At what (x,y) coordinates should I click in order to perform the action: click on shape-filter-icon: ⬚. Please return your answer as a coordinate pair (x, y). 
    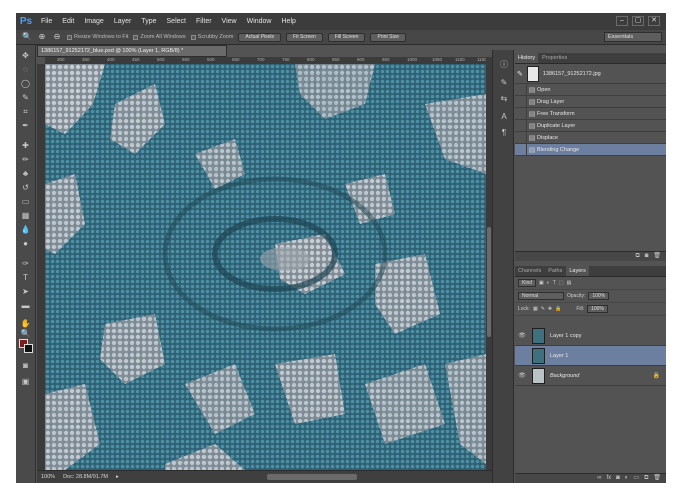
    Looking at the image, I should click on (561, 283).